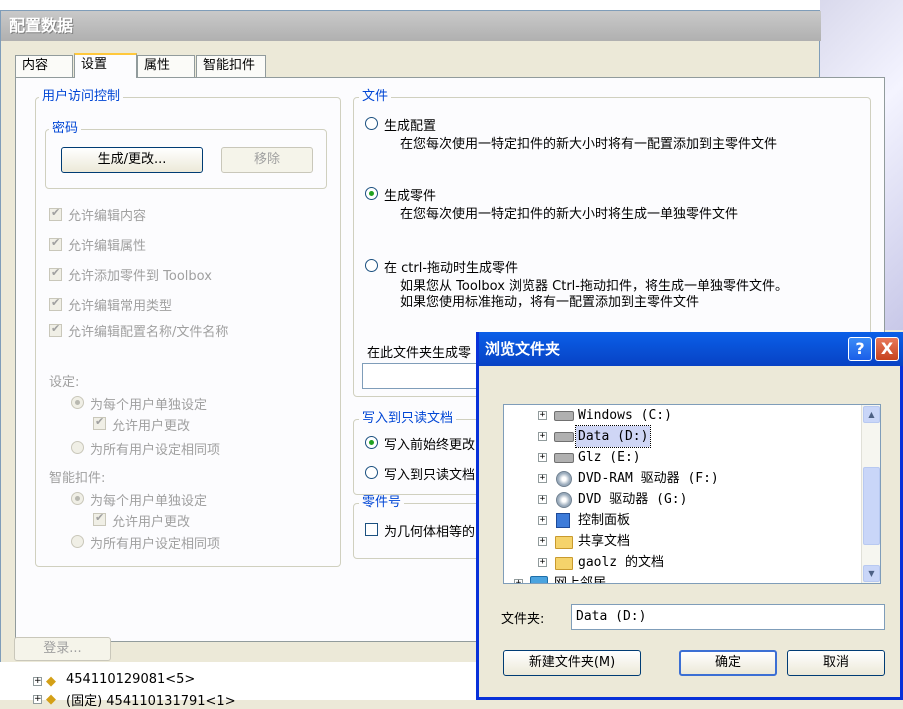 This screenshot has height=709, width=903. Describe the element at coordinates (155, 544) in the screenshot. I see `smart-all-users-label: 为所有用户设定相同项` at that location.